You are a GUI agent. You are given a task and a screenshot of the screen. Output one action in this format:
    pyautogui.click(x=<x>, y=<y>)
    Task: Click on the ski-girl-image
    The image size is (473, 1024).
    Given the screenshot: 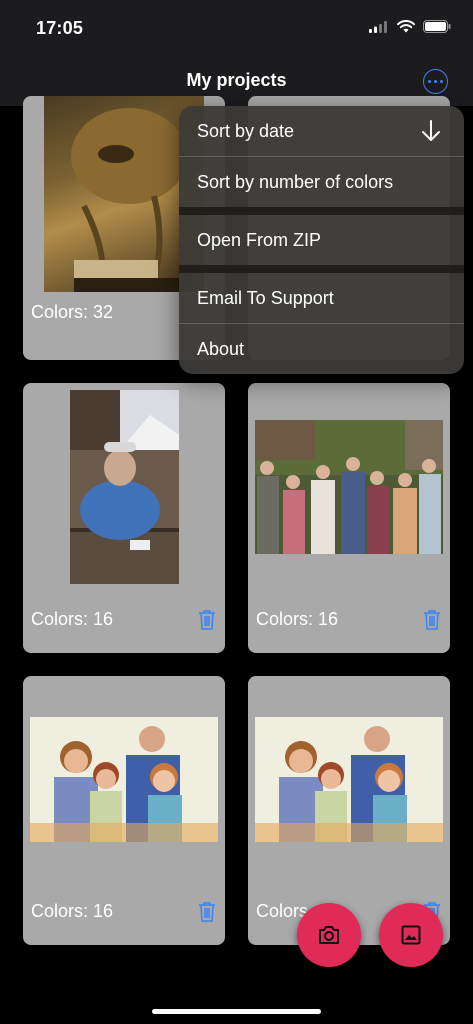 What is the action you would take?
    pyautogui.click(x=124, y=487)
    